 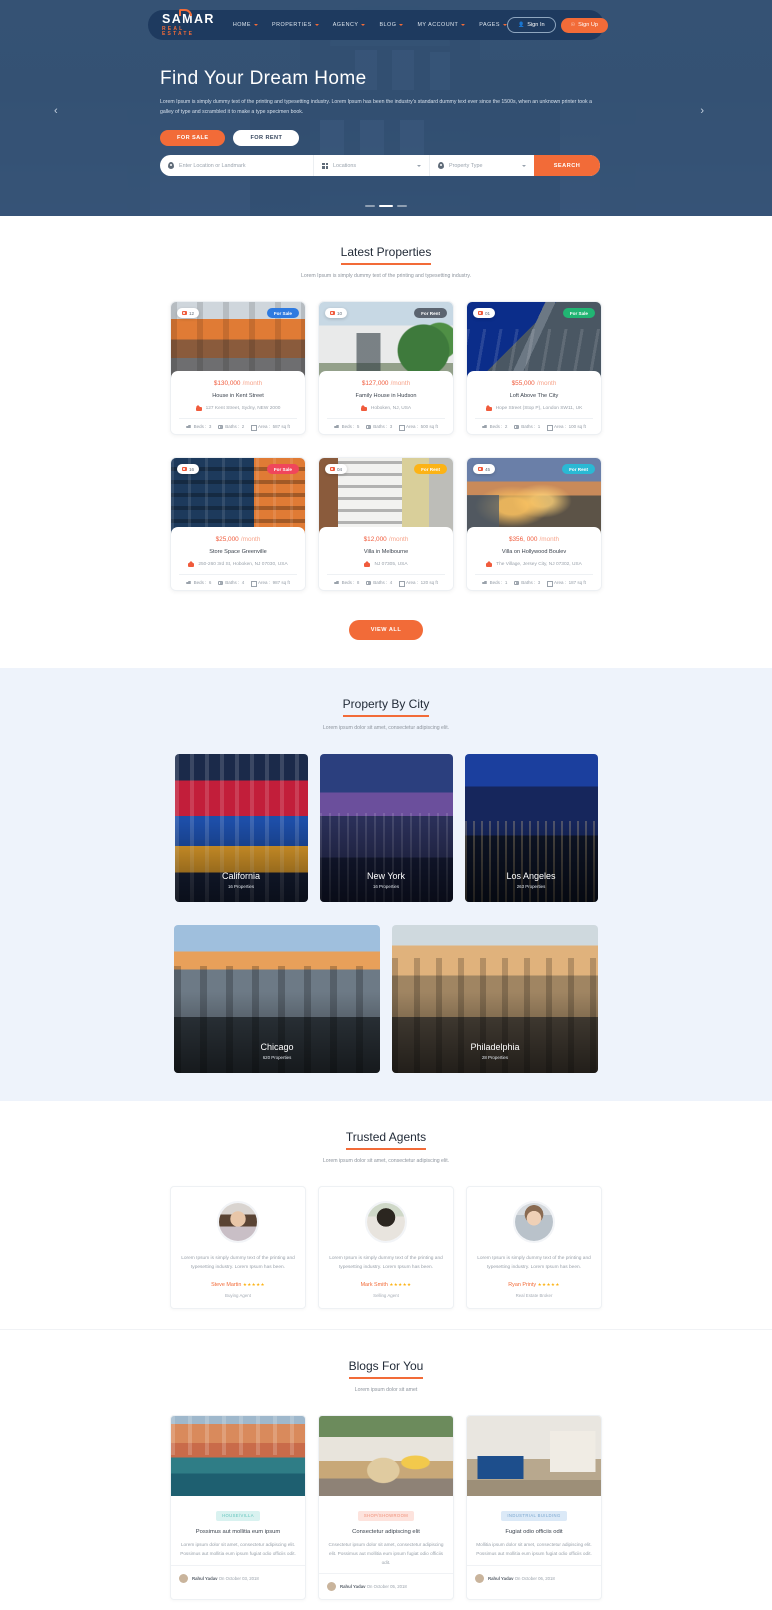 What do you see at coordinates (184, 469) in the screenshot?
I see `camera-icon` at bounding box center [184, 469].